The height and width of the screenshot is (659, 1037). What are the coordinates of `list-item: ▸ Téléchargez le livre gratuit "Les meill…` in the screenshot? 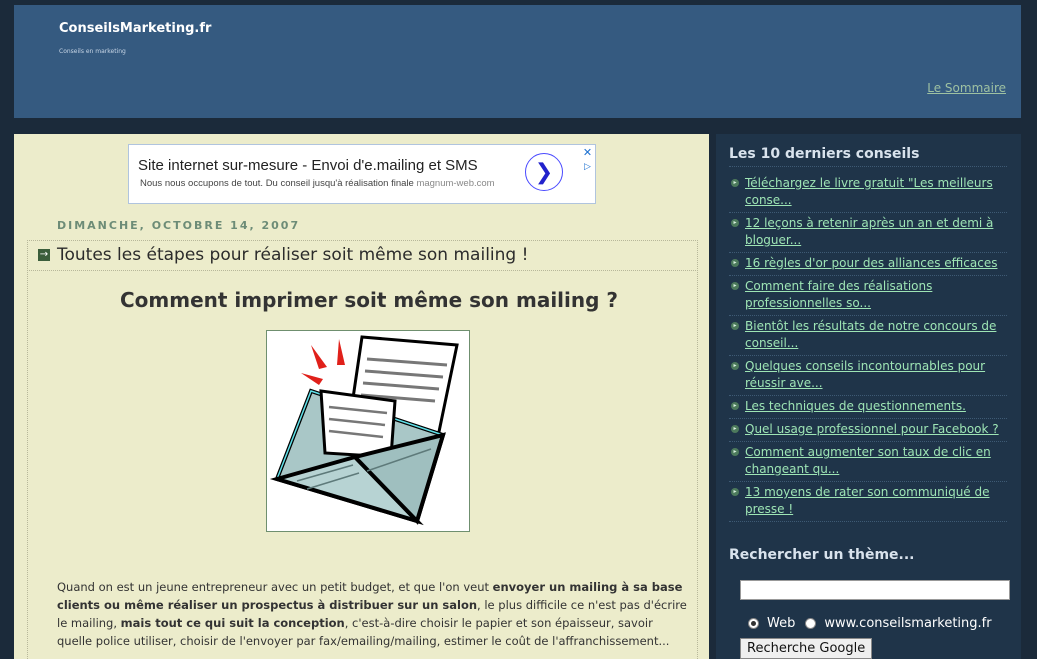 It's located at (868, 193).